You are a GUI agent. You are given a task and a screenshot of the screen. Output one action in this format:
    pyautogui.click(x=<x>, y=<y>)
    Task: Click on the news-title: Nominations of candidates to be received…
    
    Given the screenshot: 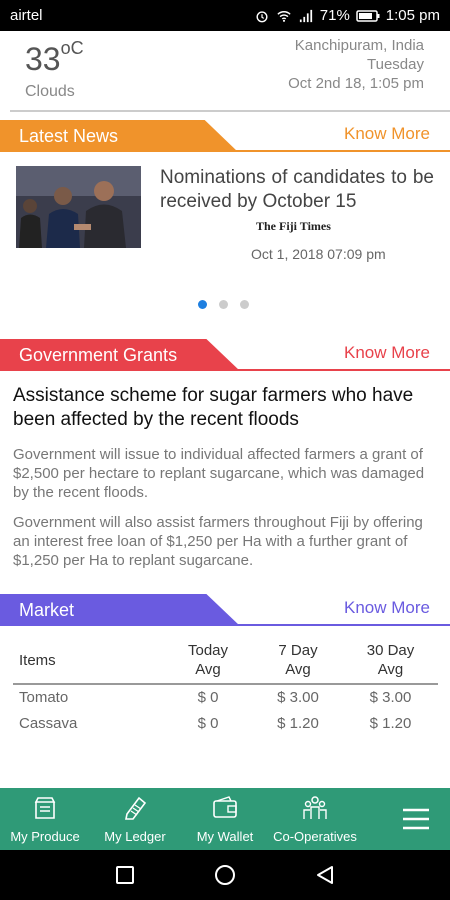 What is the action you would take?
    pyautogui.click(x=297, y=190)
    